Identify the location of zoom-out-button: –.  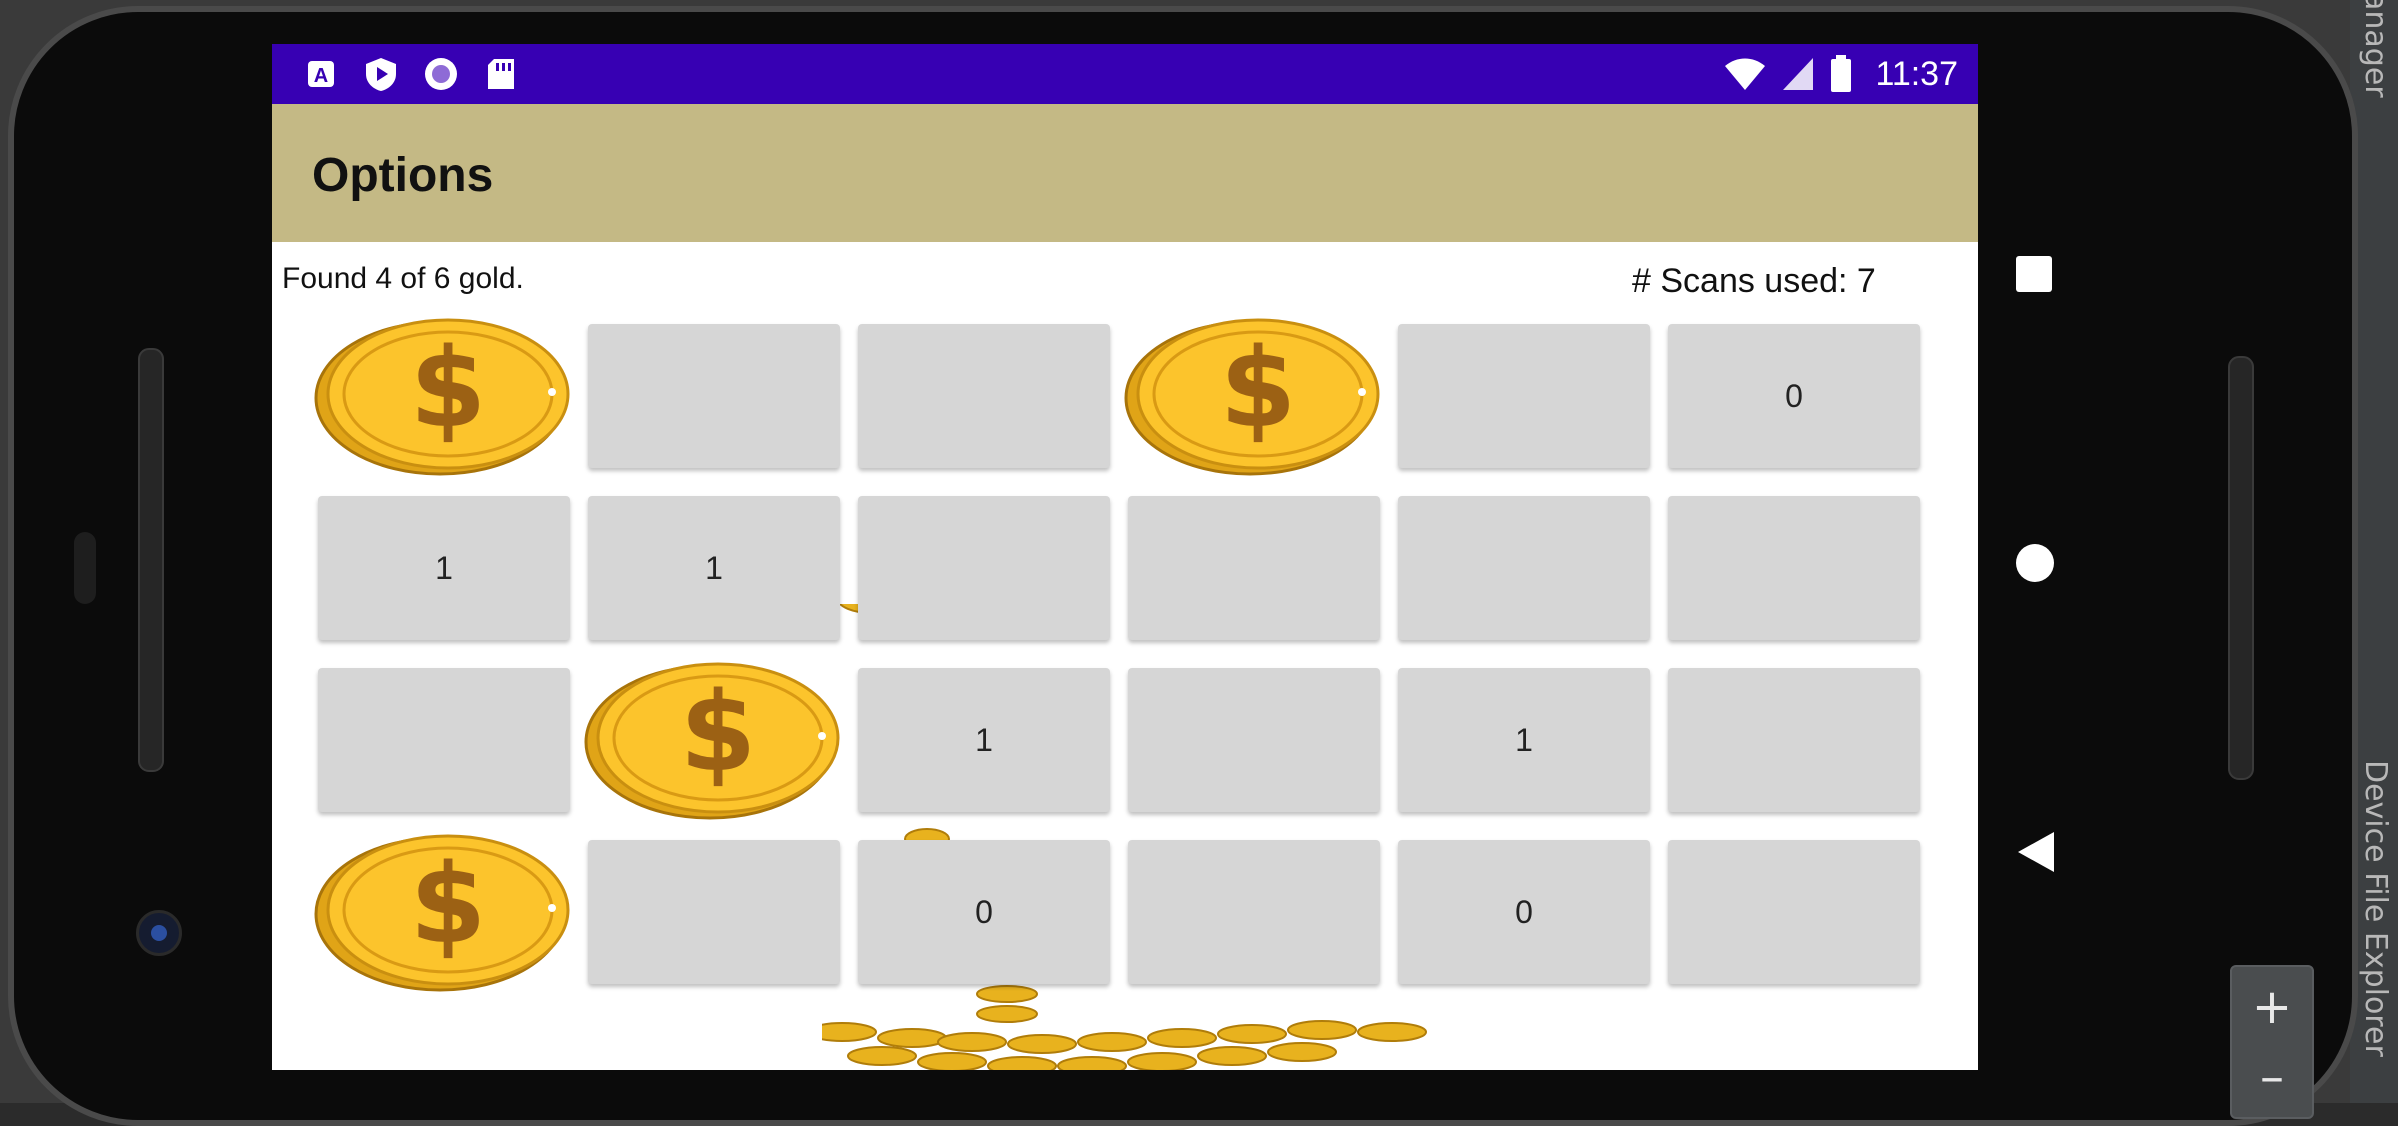
(2272, 1077).